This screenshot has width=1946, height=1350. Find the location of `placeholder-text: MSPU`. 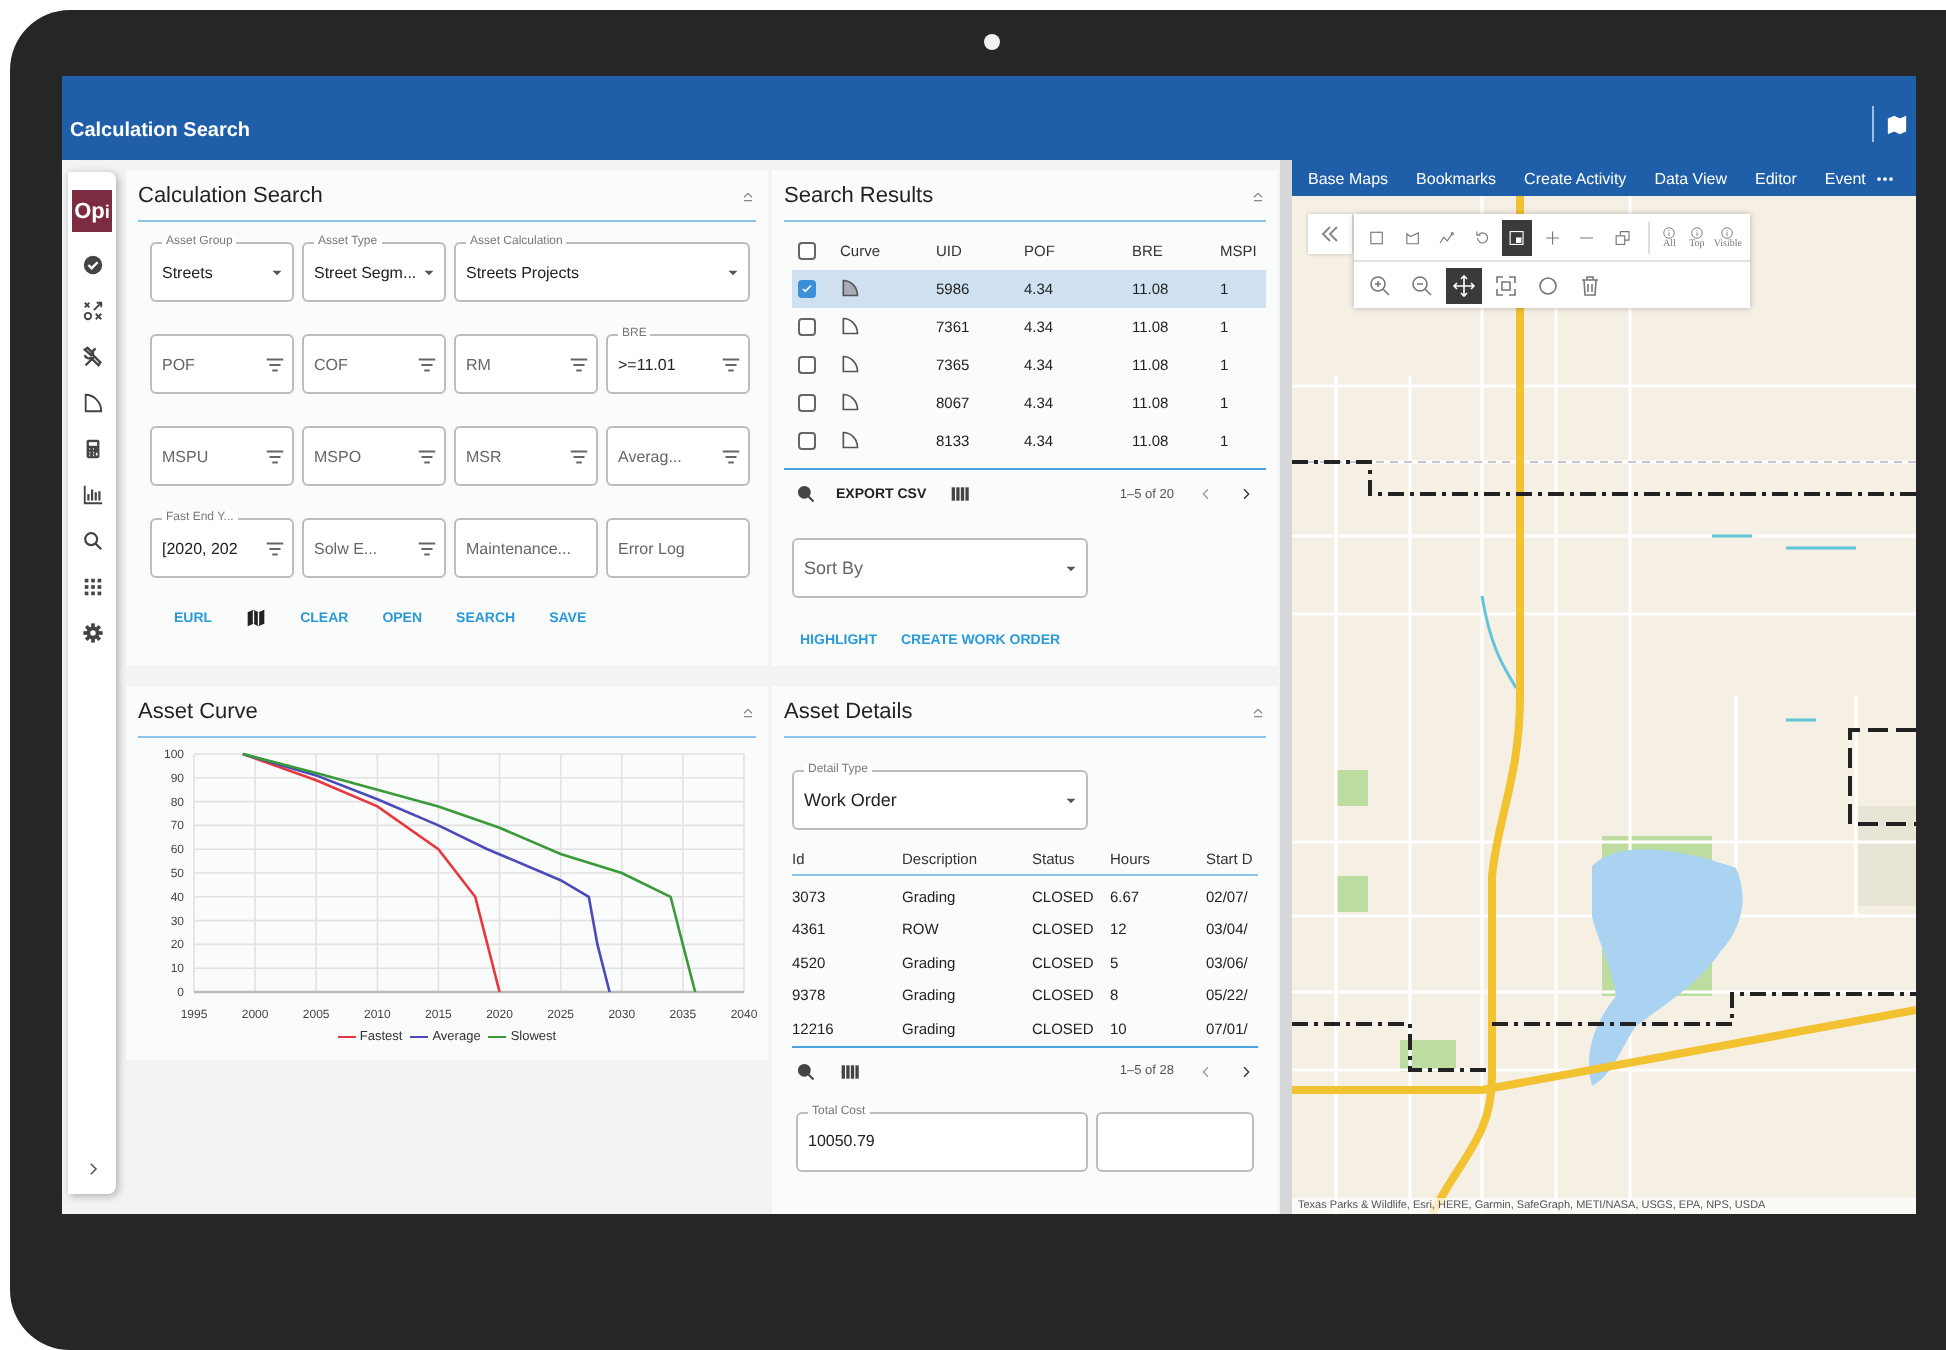

placeholder-text: MSPU is located at coordinates (185, 456).